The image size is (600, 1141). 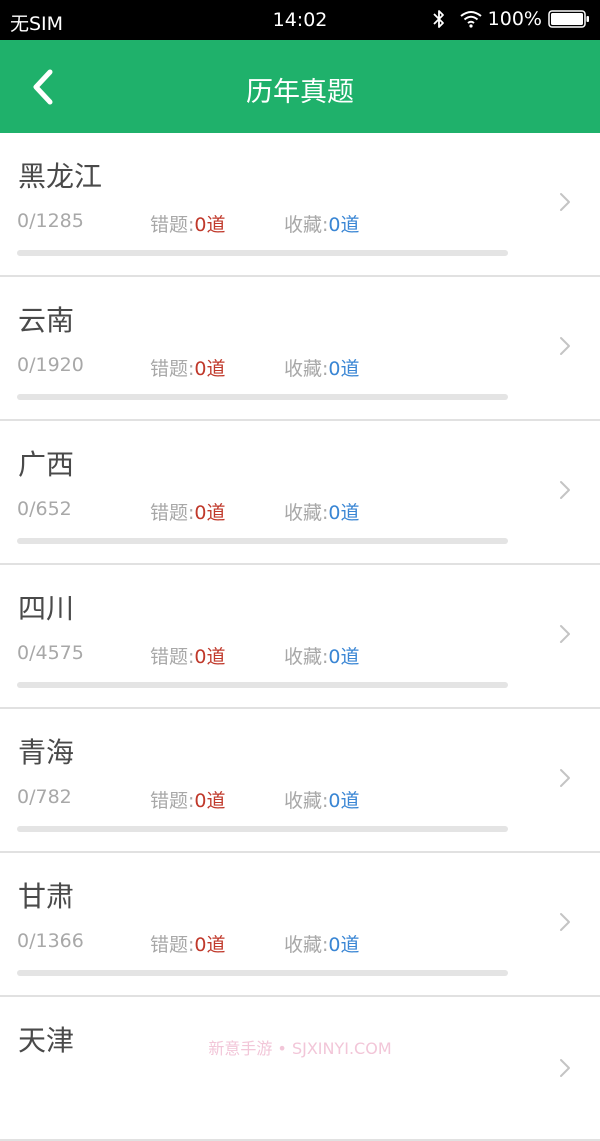 What do you see at coordinates (471, 19) in the screenshot?
I see `wifi-icon` at bounding box center [471, 19].